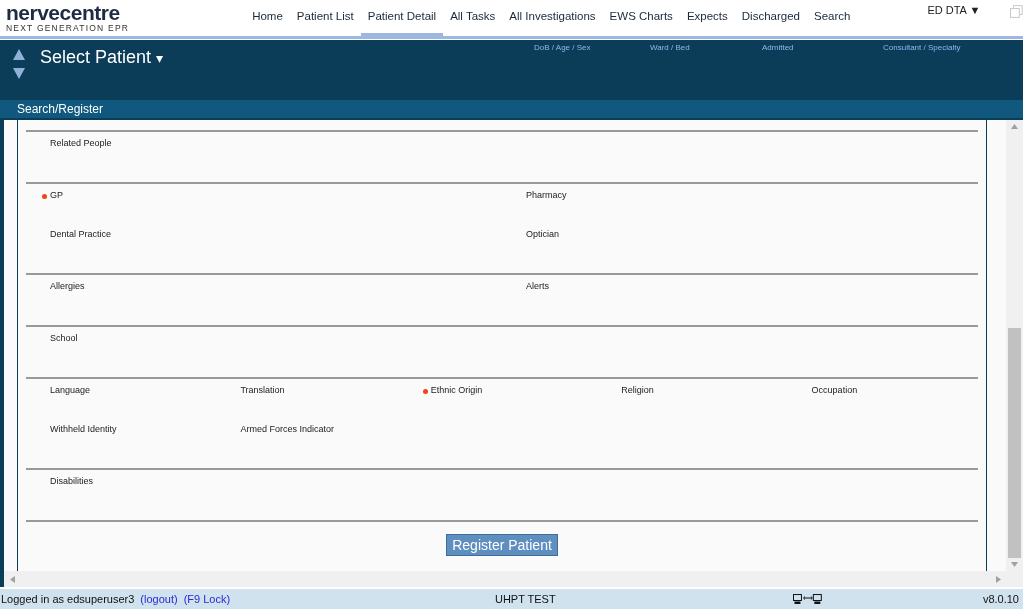 The width and height of the screenshot is (1023, 609). Describe the element at coordinates (552, 18) in the screenshot. I see `nav-tab: All Investigations` at that location.